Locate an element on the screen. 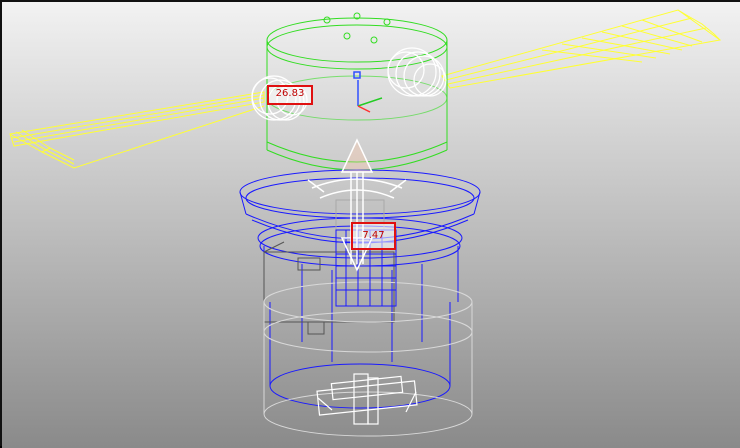 The image size is (740, 448). dimension-label-blade-angle: 26.83 is located at coordinates (290, 95).